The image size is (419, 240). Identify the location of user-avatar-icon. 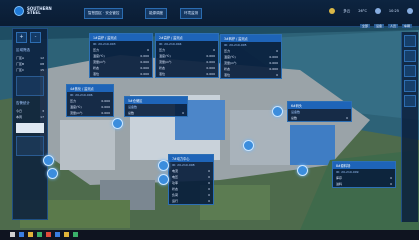
(410, 11).